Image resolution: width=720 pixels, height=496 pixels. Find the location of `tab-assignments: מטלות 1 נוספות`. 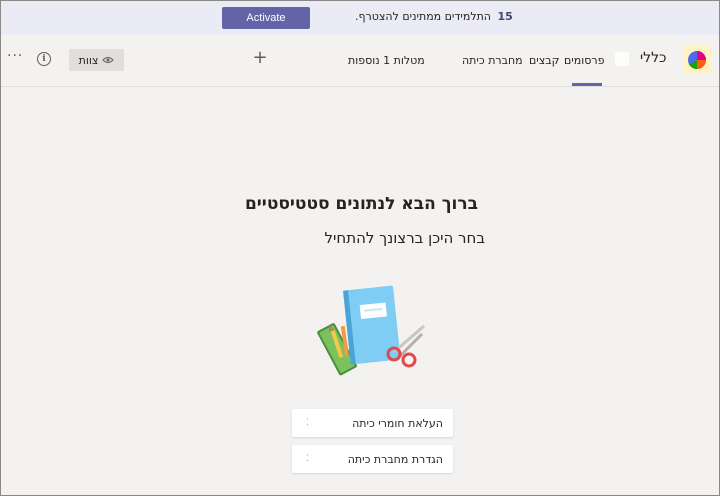

tab-assignments: מטלות 1 נוספות is located at coordinates (386, 60).